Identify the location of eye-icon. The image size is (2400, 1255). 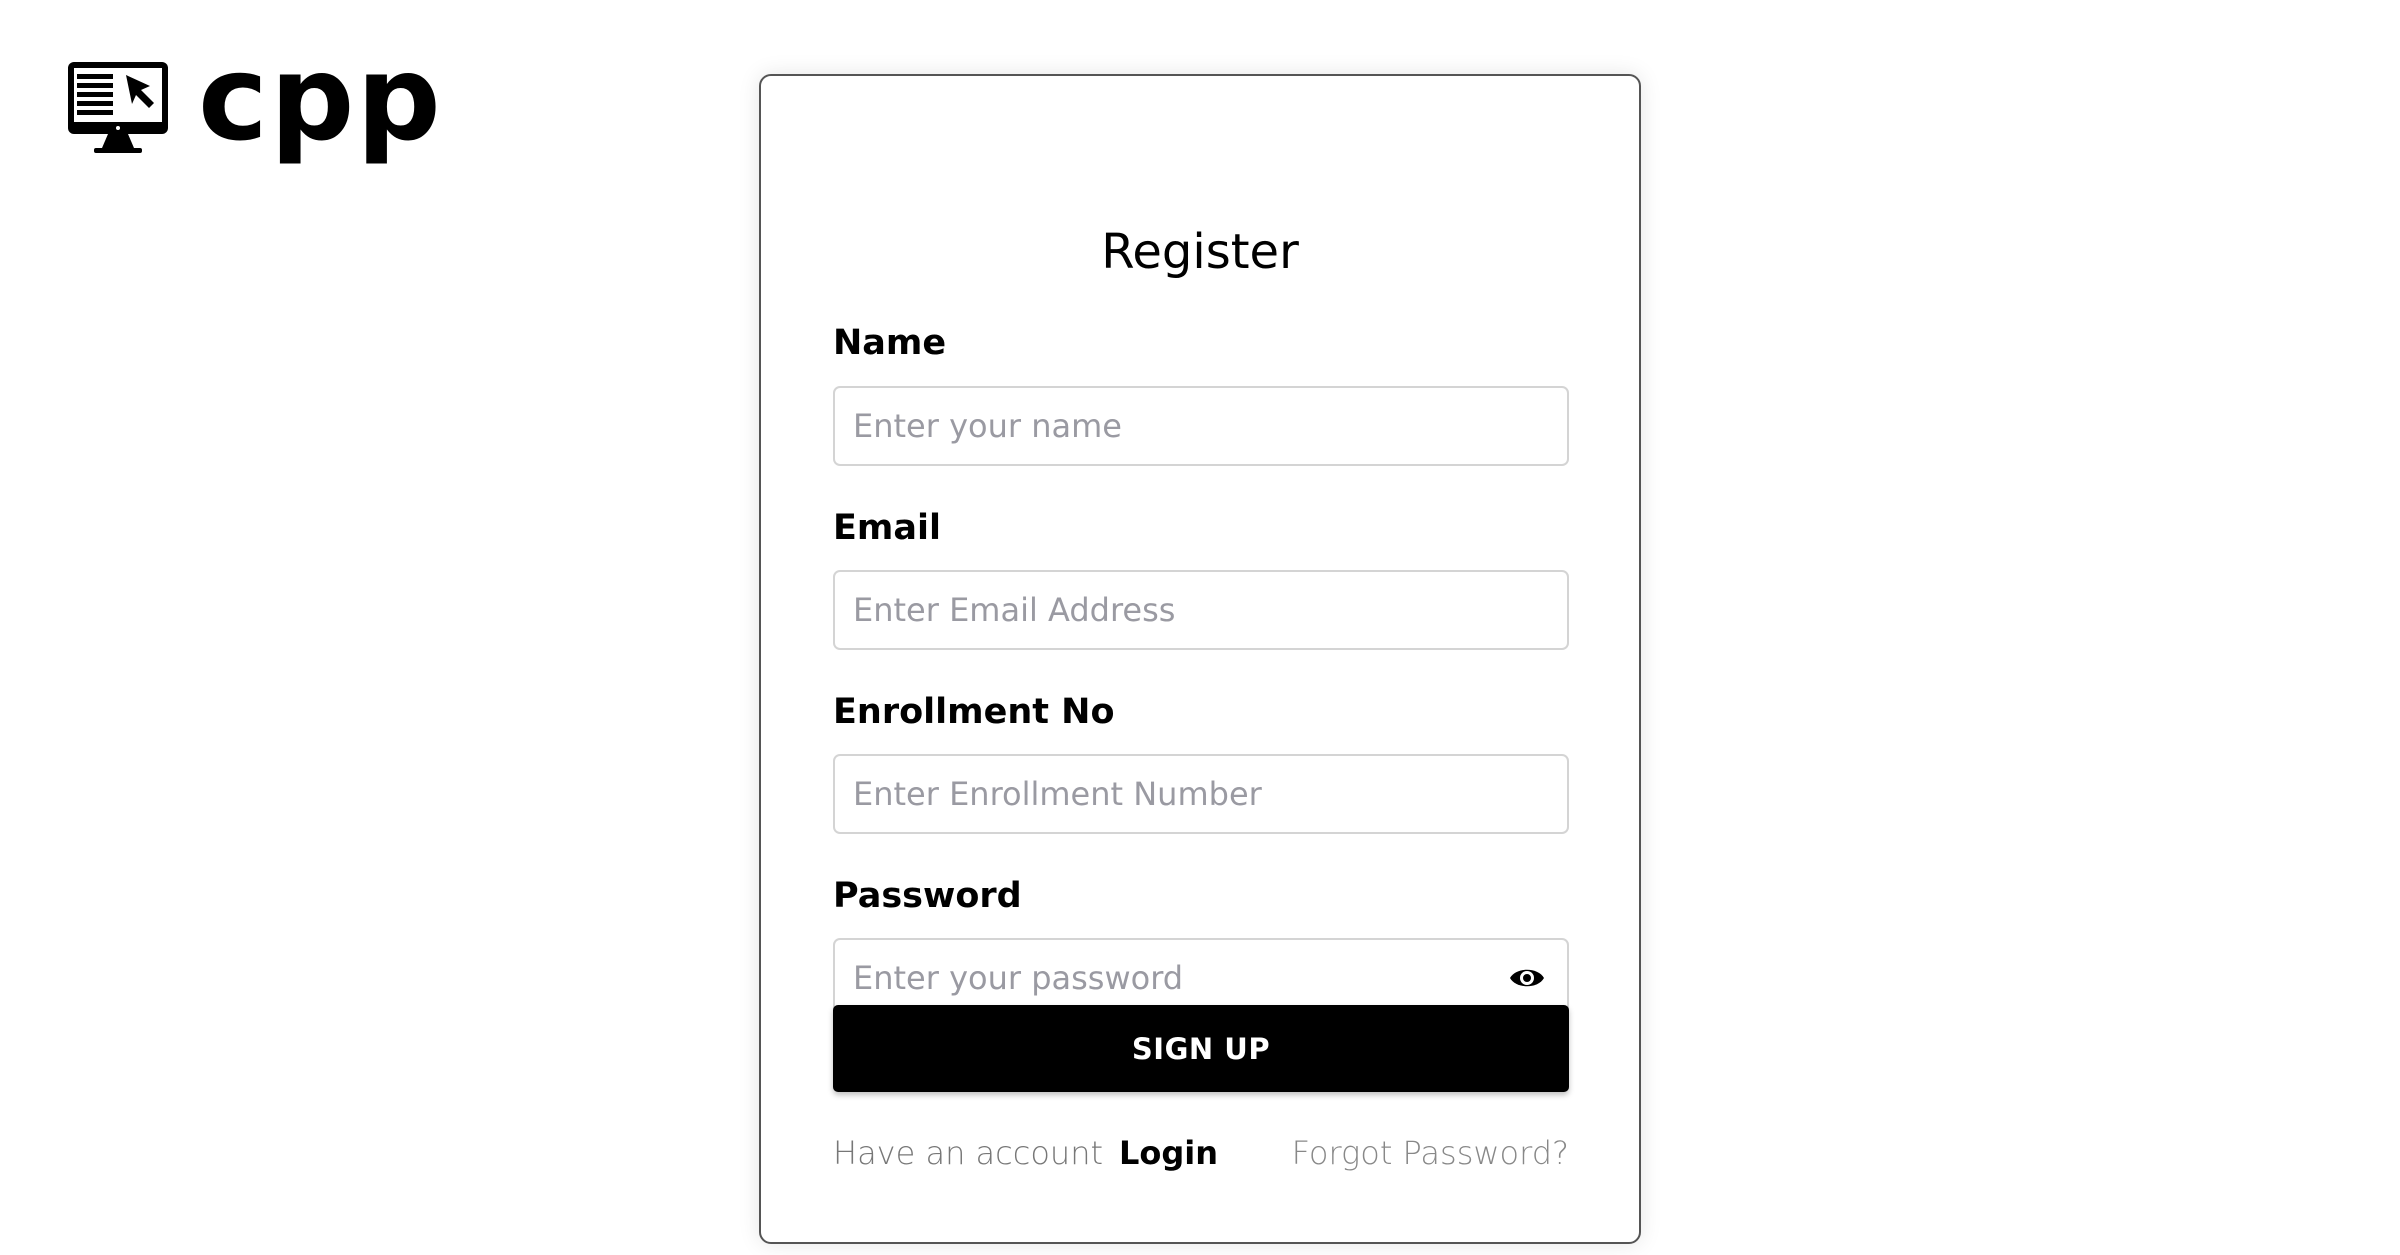
(1527, 978).